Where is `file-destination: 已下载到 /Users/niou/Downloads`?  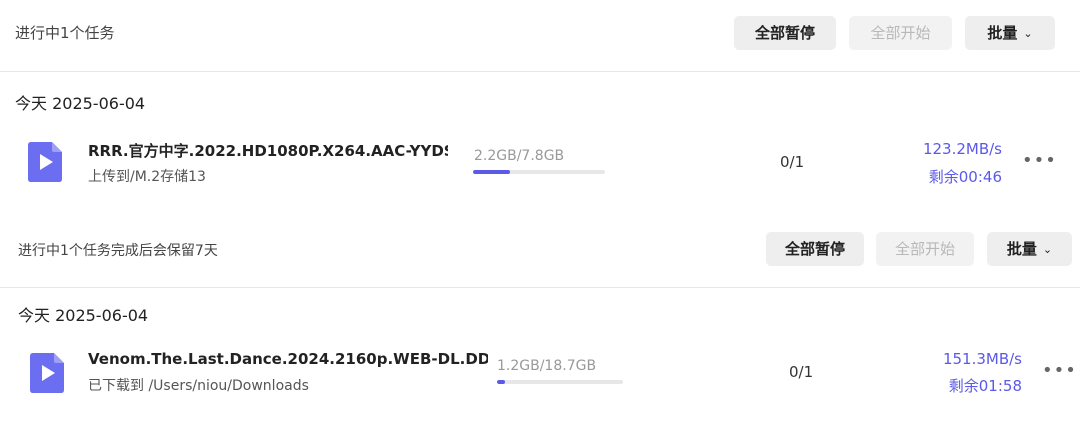
file-destination: 已下载到 /Users/niou/Downloads is located at coordinates (198, 386).